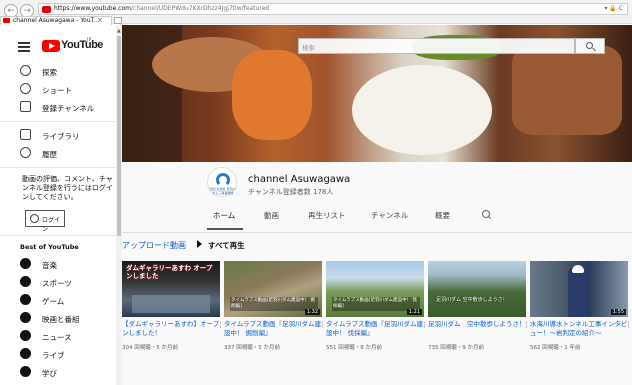  I want to click on tab-home: ホーム, so click(224, 215).